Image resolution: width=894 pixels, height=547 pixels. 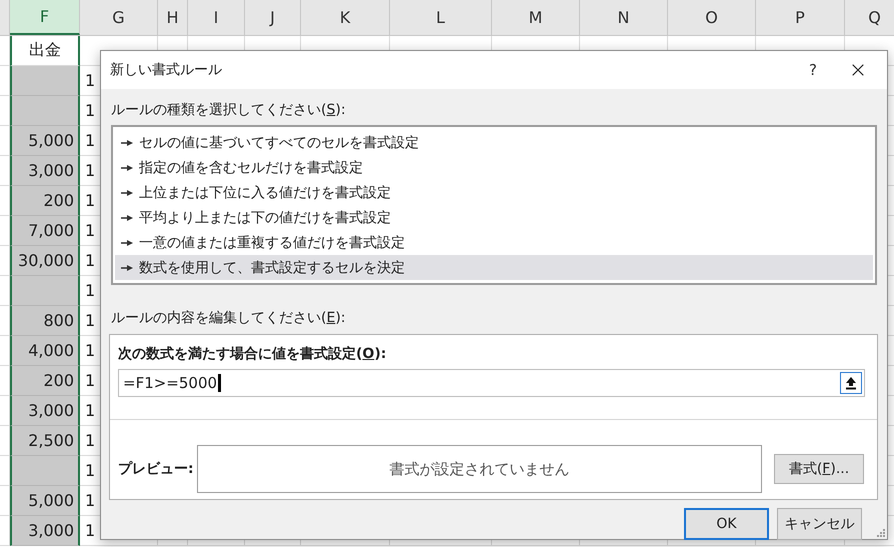 I want to click on cancel-button: キャンセル, so click(x=819, y=524).